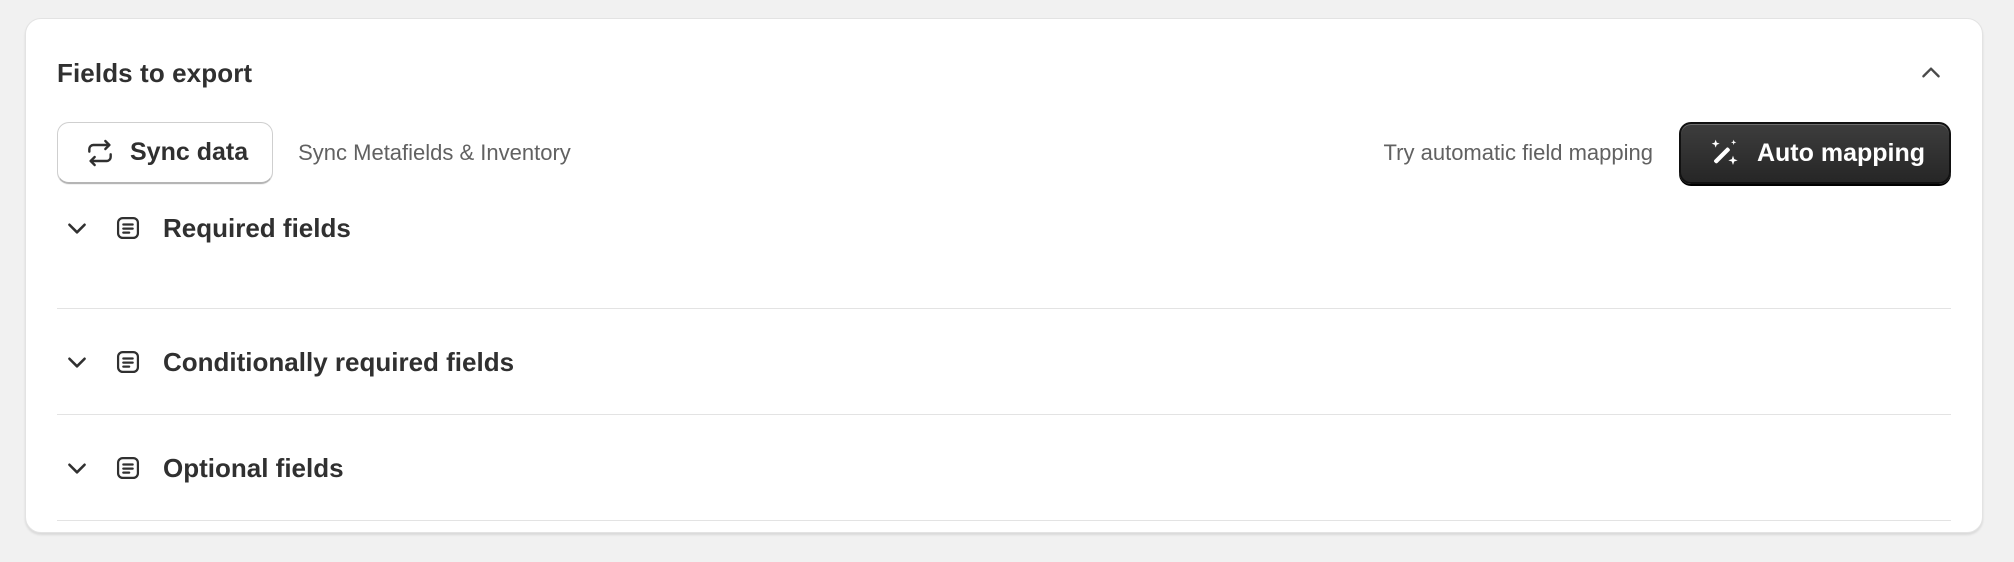  I want to click on section-label: Required fields, so click(257, 227).